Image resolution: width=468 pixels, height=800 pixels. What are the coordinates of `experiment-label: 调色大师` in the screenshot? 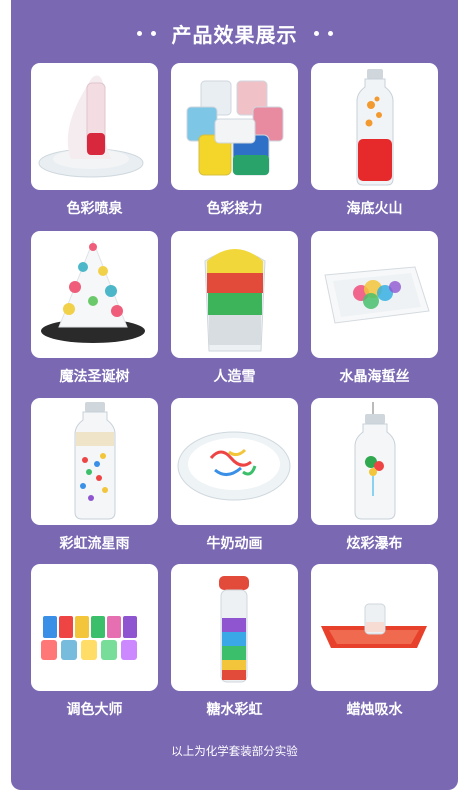 It's located at (94, 710).